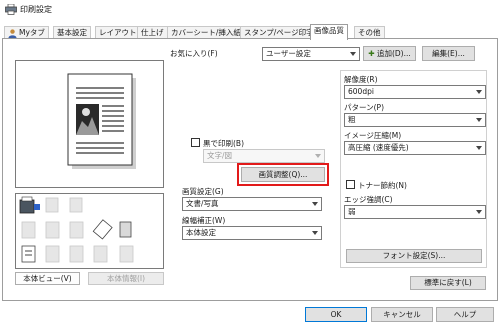 This screenshot has width=500, height=330. What do you see at coordinates (415, 148) in the screenshot?
I see `compression-select: 高圧縮 (速度優先)` at bounding box center [415, 148].